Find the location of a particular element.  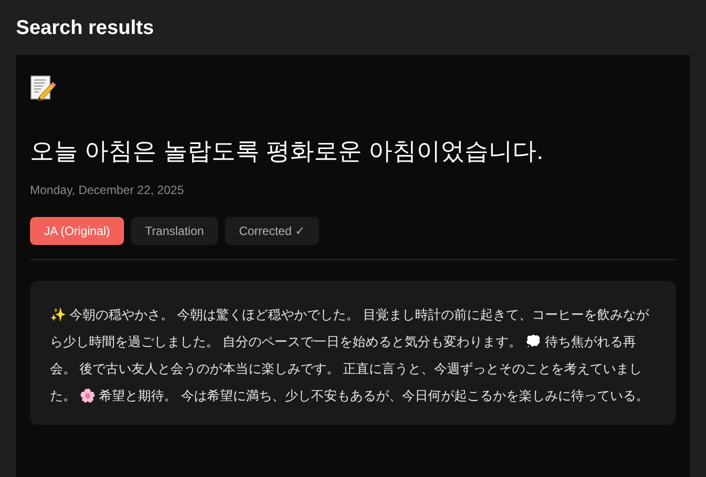

memo-icon is located at coordinates (43, 88).